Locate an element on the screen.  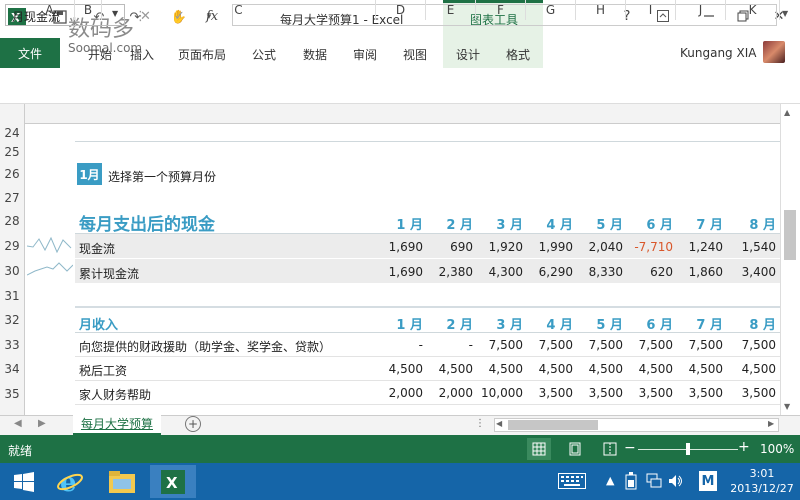
prev-sheet-icon: ◀ is located at coordinates (18, 423).